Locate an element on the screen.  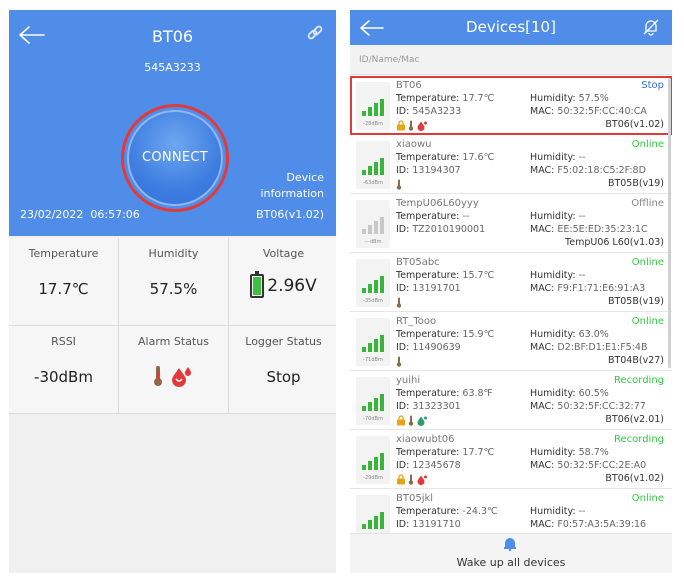
device-mac: MAC: F5:02:18:C5:2F:8D is located at coordinates (588, 170).